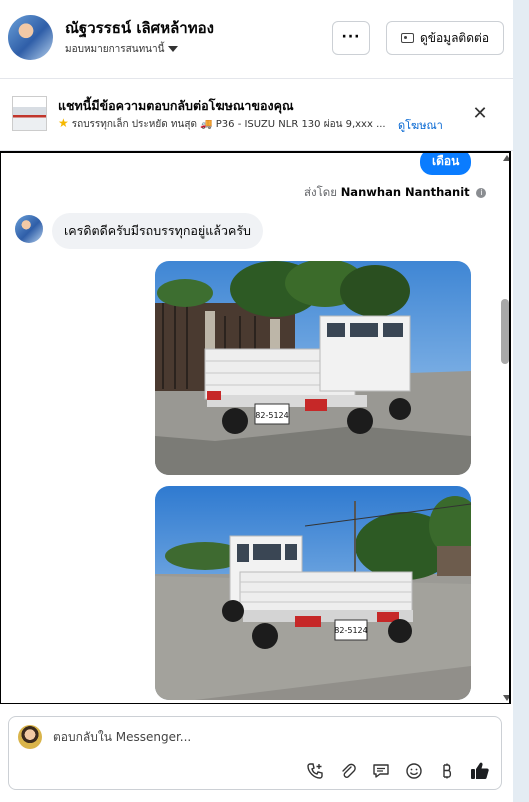 The image size is (529, 802). I want to click on emoji-icon, so click(414, 771).